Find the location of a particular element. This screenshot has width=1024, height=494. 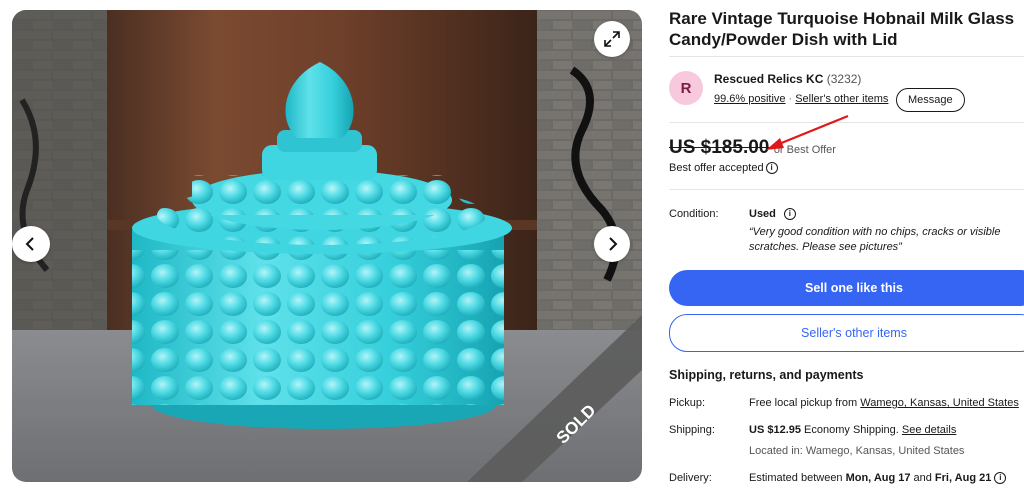

expand-image-button is located at coordinates (612, 39).